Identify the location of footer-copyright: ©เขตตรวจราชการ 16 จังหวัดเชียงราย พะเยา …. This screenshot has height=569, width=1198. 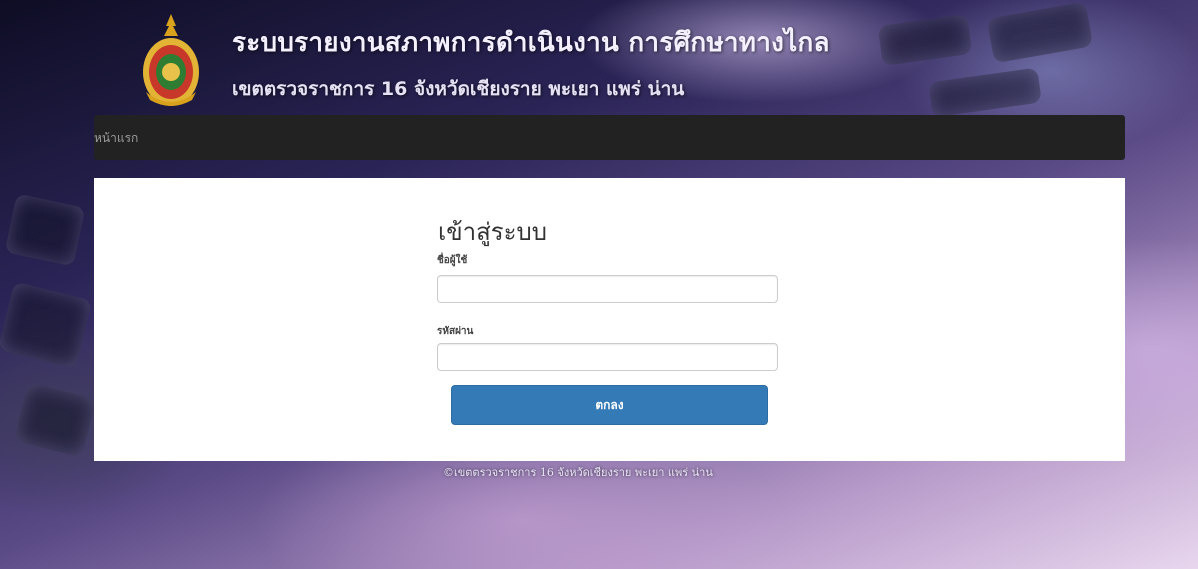
(578, 472).